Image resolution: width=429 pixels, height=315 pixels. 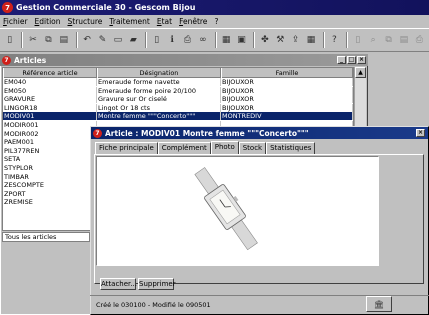 I want to click on cell-reference: ZREMISE, so click(x=50, y=202).